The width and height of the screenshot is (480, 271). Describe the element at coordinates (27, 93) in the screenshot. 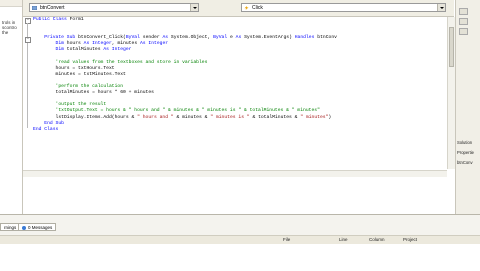

I see `outline-gutter: − −` at that location.